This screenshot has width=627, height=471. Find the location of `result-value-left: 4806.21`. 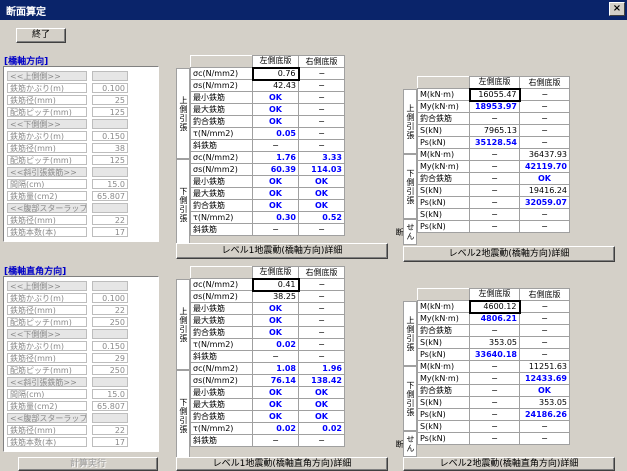

result-value-left: 4806.21 is located at coordinates (494, 318).